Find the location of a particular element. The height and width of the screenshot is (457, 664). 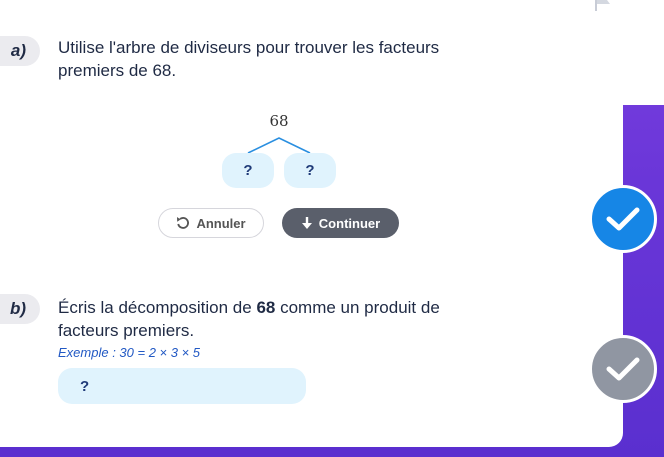

check-answer-a-button is located at coordinates (623, 219).